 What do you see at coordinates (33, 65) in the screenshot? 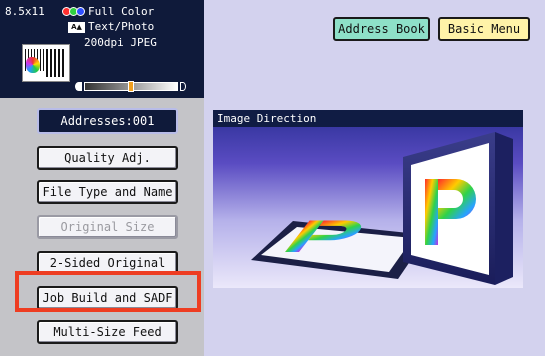
I see `color-swirl-icon` at bounding box center [33, 65].